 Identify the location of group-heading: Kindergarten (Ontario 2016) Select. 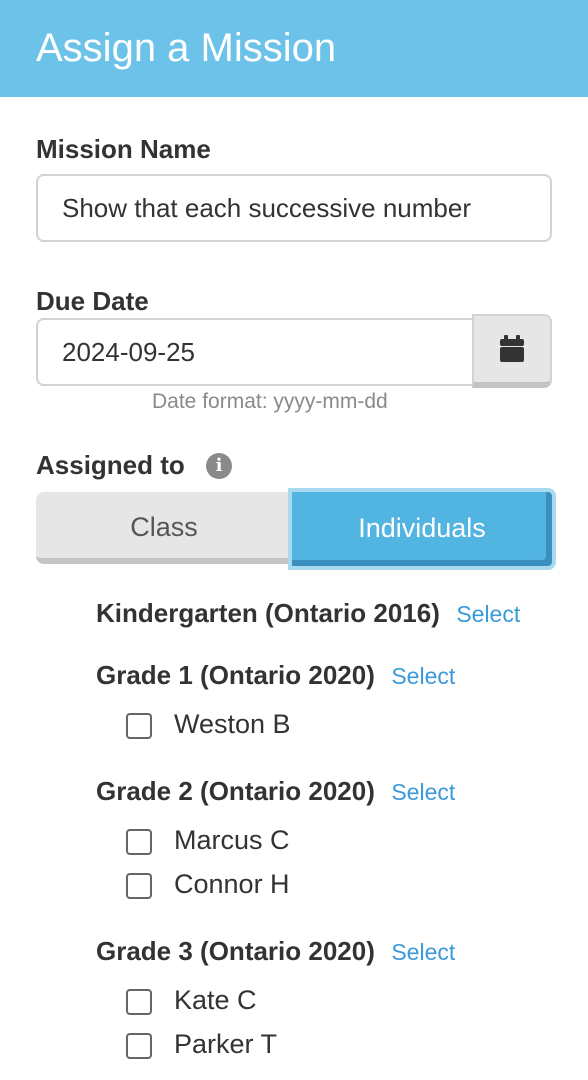
(308, 613).